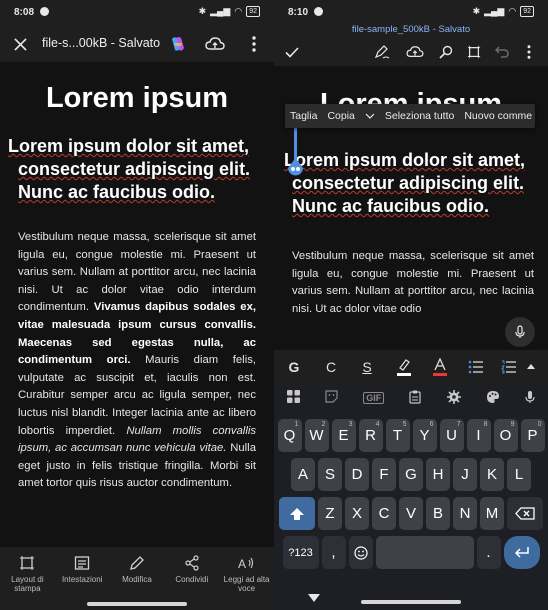 This screenshot has width=548, height=610. I want to click on shift-key, so click(297, 513).